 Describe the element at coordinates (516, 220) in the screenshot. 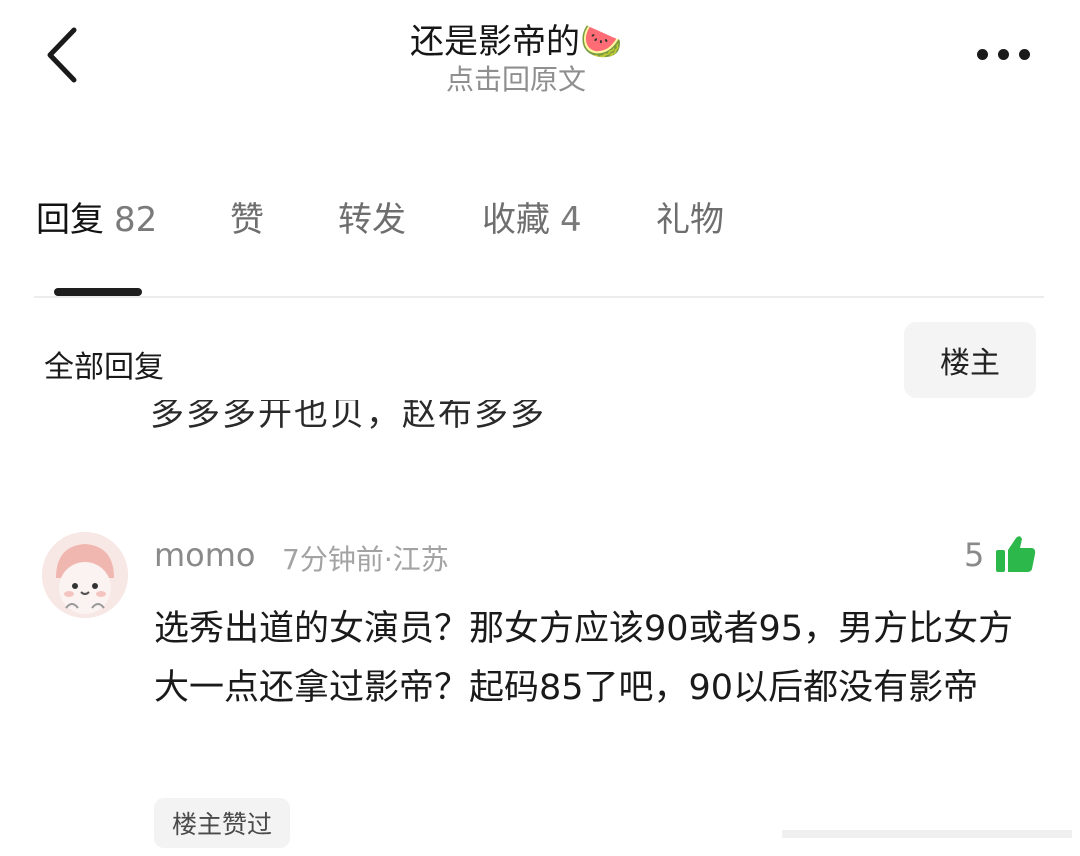

I see `tab-label: 收藏` at that location.